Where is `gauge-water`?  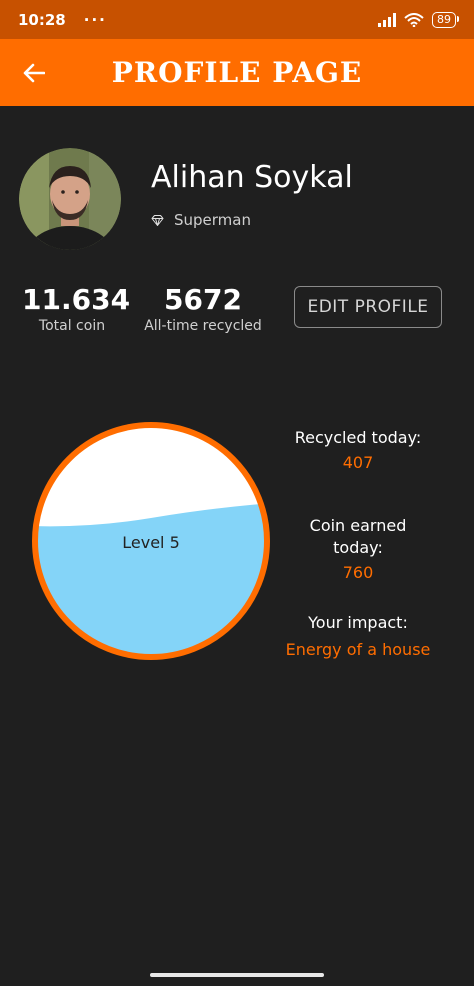
gauge-water is located at coordinates (151, 579).